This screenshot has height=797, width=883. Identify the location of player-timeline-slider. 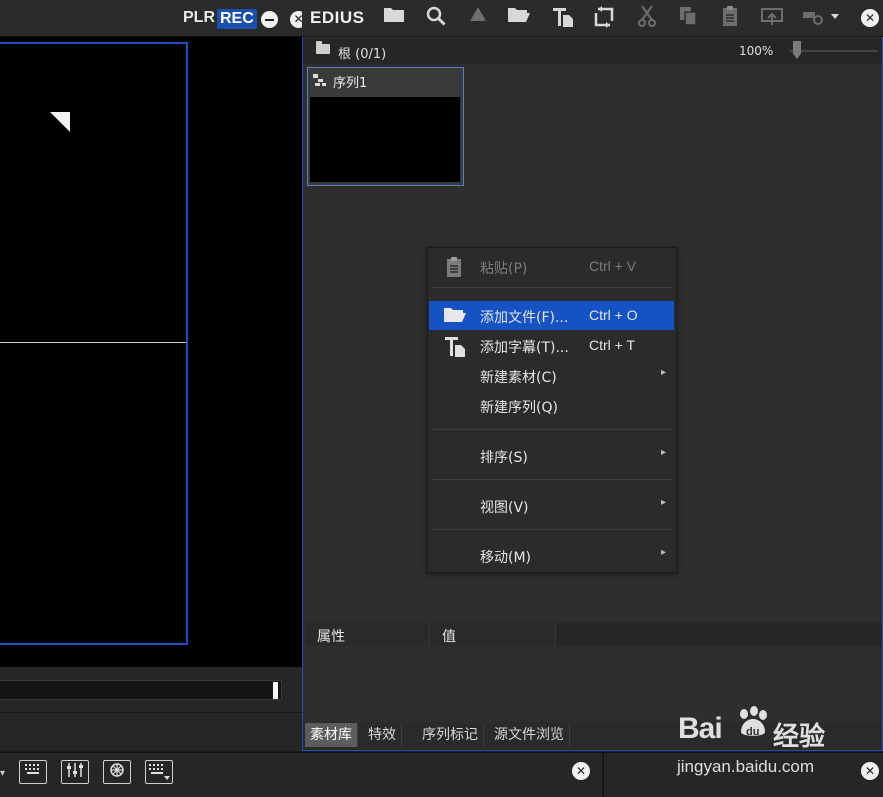
(141, 690).